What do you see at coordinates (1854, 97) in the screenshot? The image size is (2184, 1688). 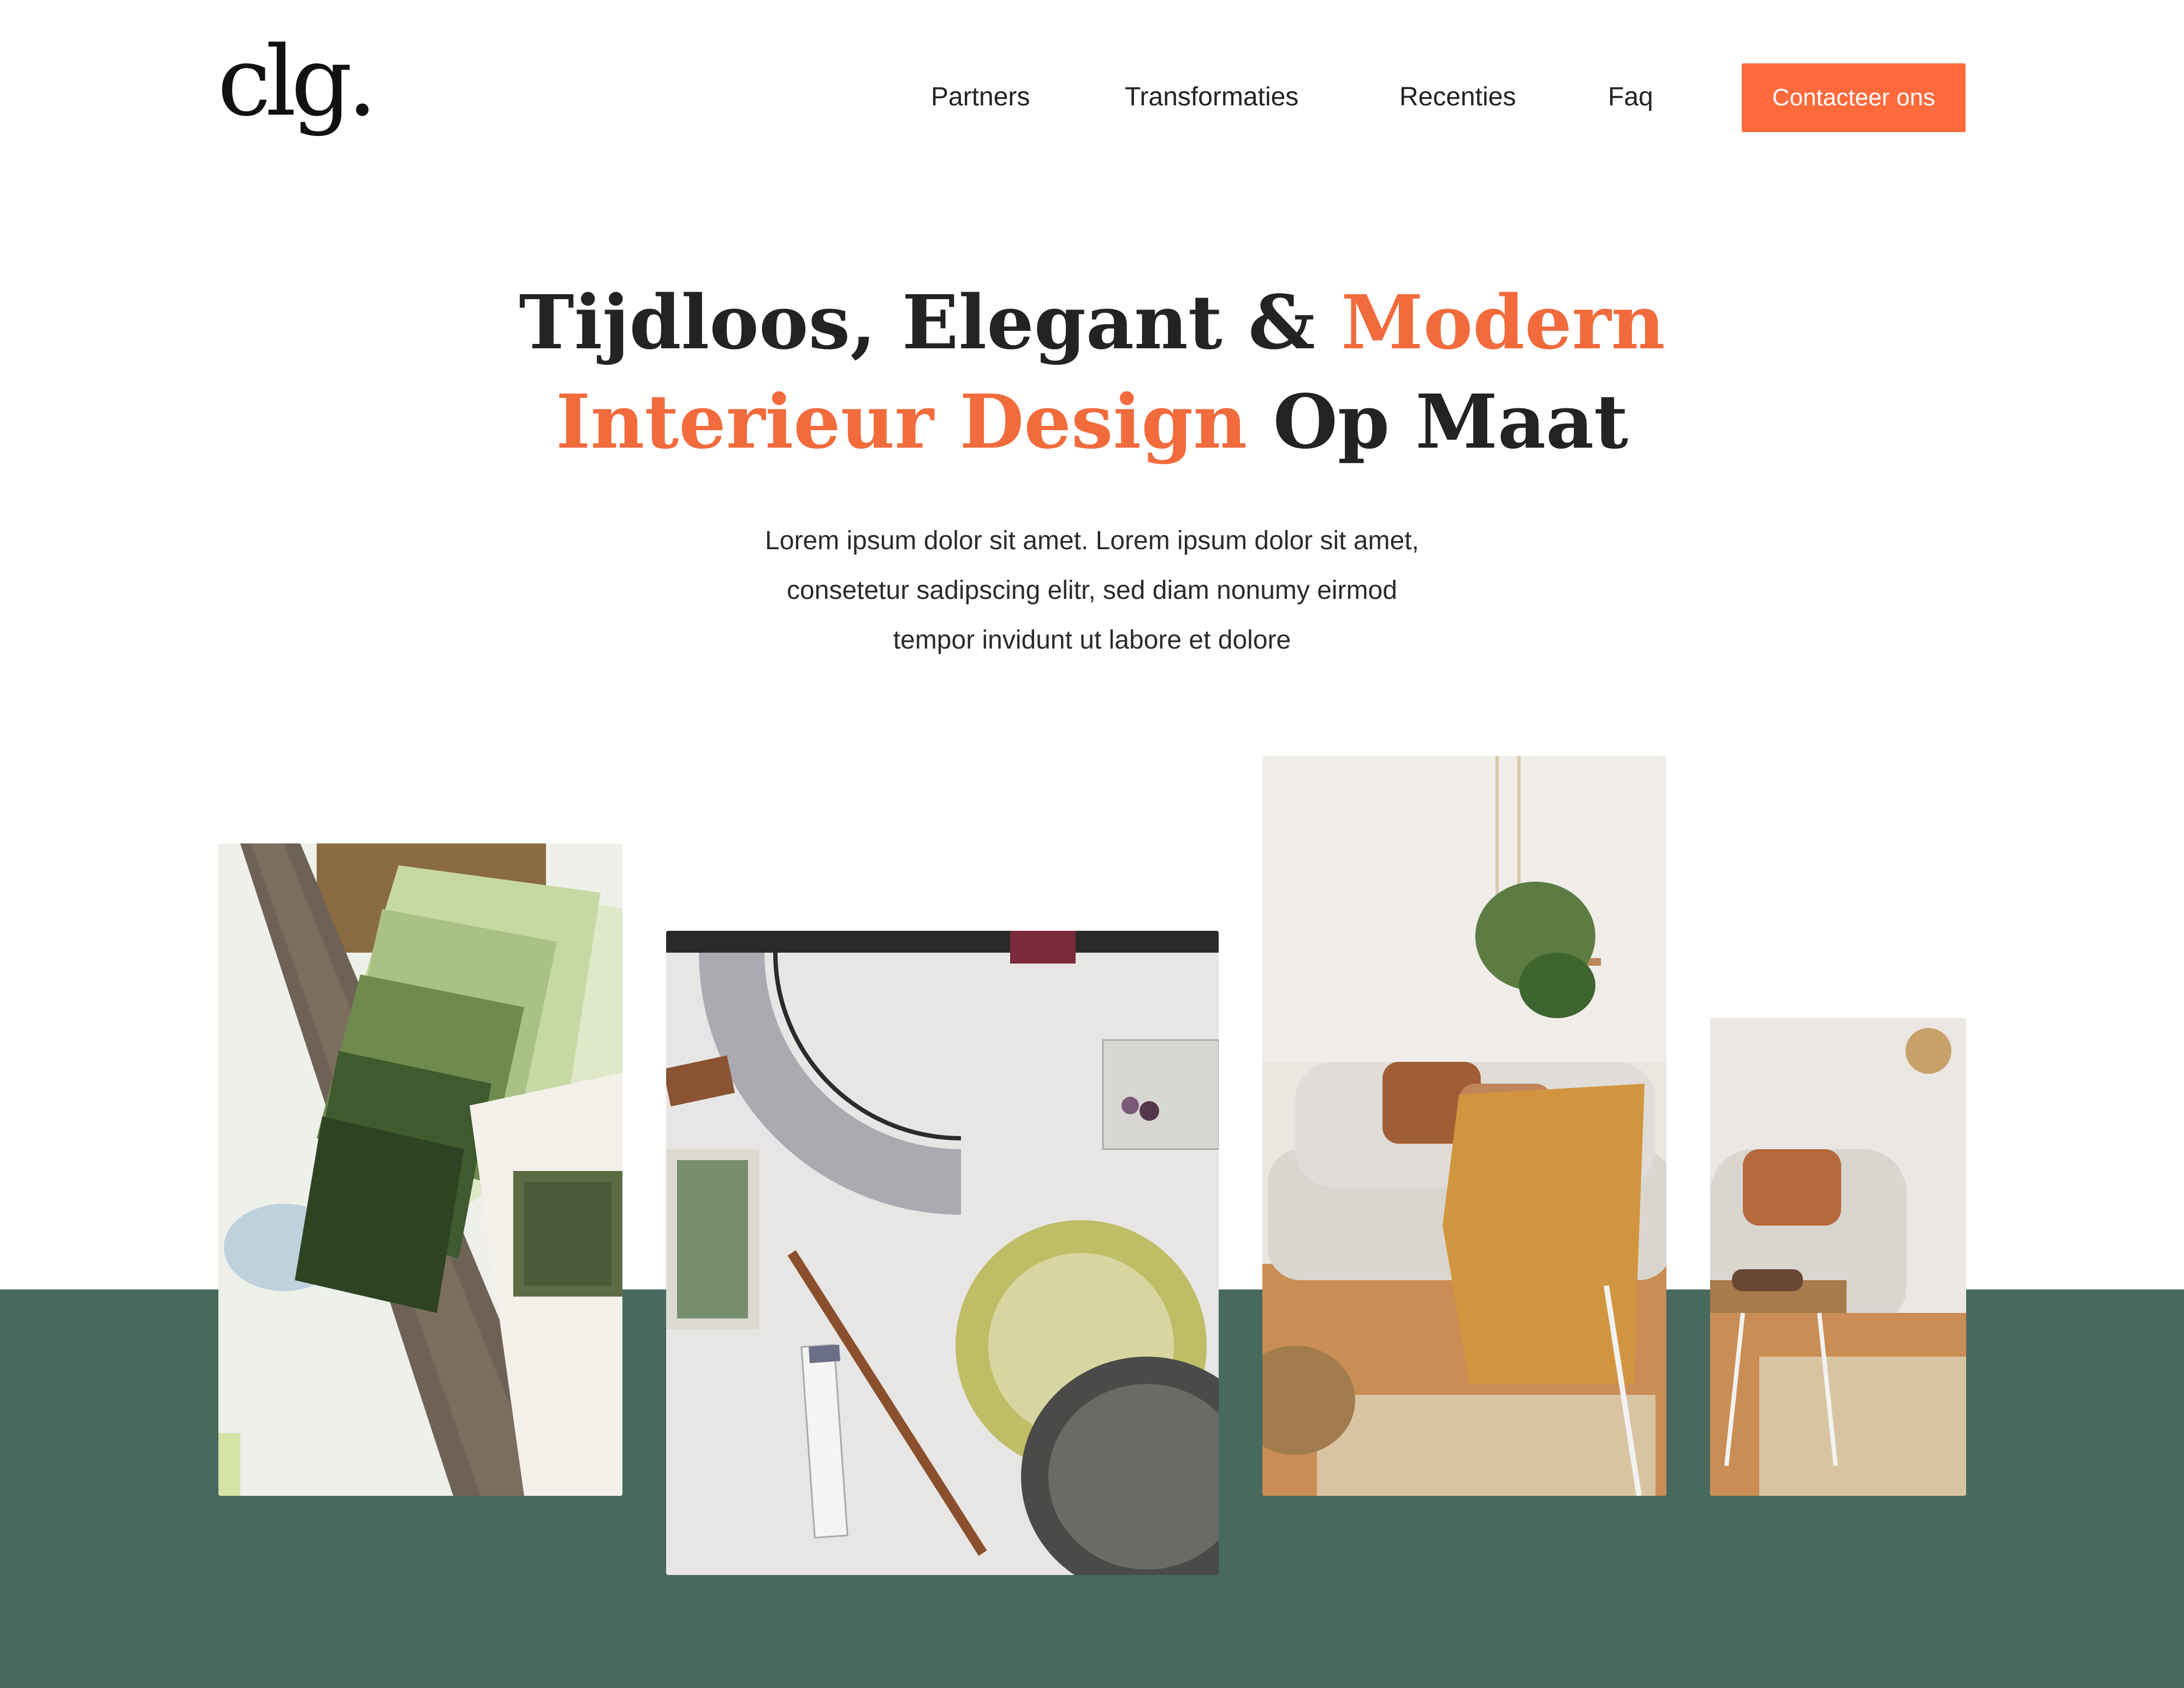 I see `contact-button: Contacteer ons` at bounding box center [1854, 97].